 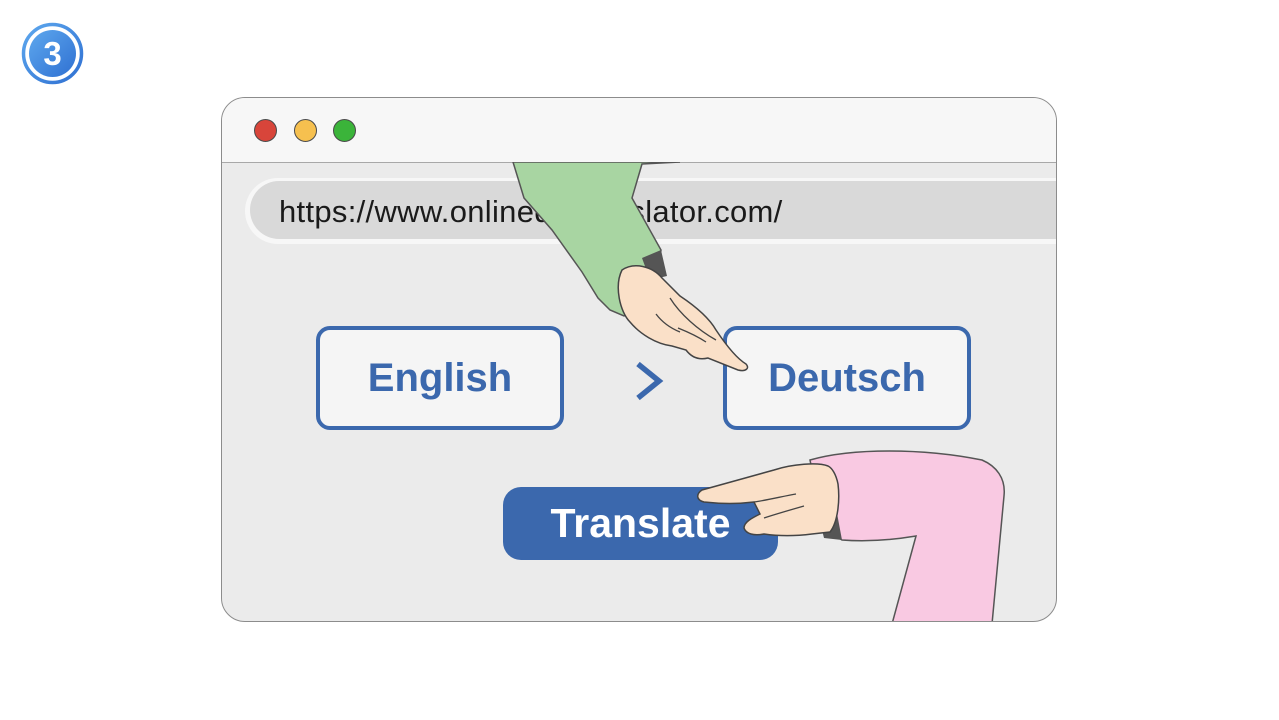 What do you see at coordinates (847, 377) in the screenshot?
I see `target-language-label: Deutsch` at bounding box center [847, 377].